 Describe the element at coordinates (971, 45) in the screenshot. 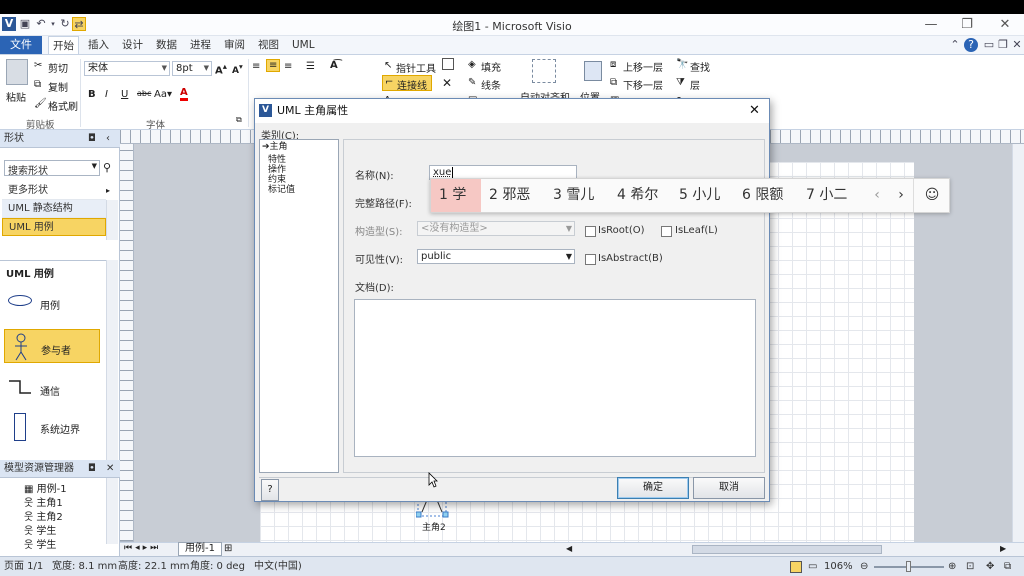

I see `help-icon: ?` at that location.